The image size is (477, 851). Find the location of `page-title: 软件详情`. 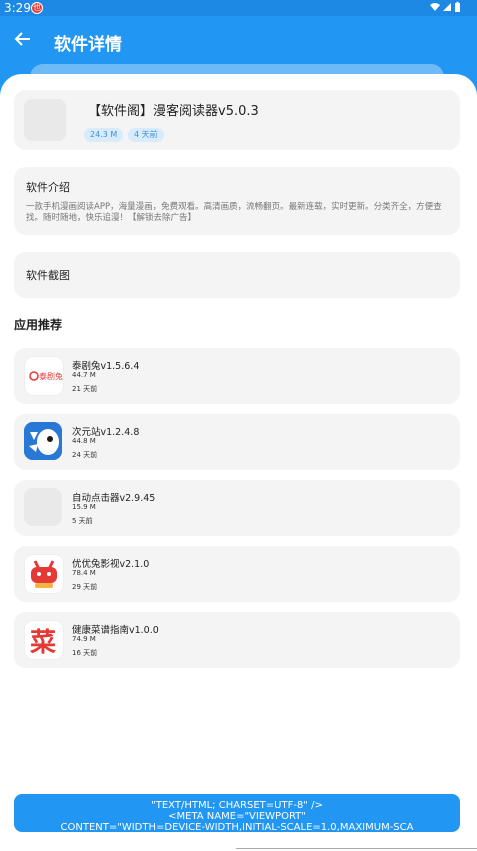

page-title: 软件详情 is located at coordinates (88, 45).